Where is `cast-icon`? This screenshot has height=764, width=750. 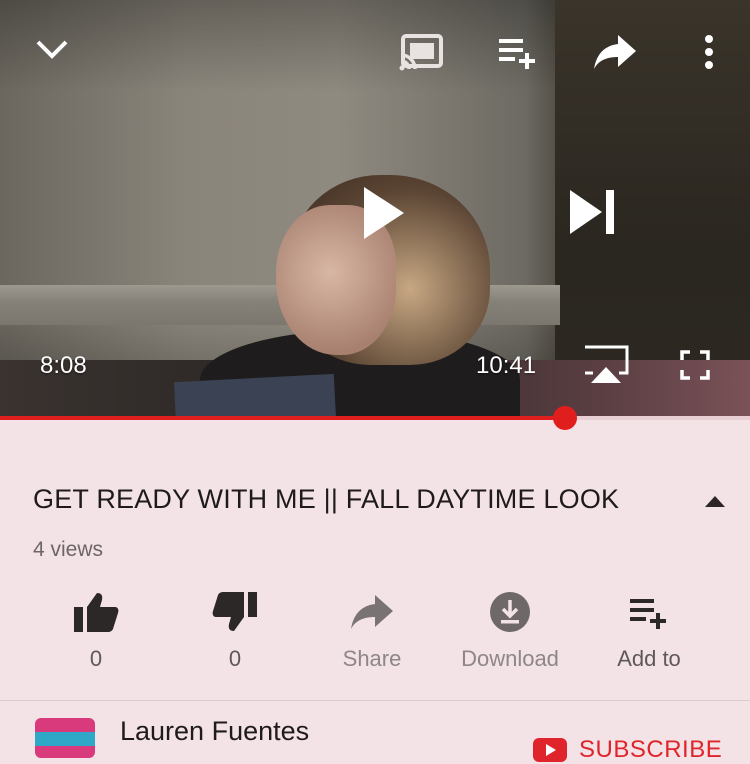 cast-icon is located at coordinates (421, 52).